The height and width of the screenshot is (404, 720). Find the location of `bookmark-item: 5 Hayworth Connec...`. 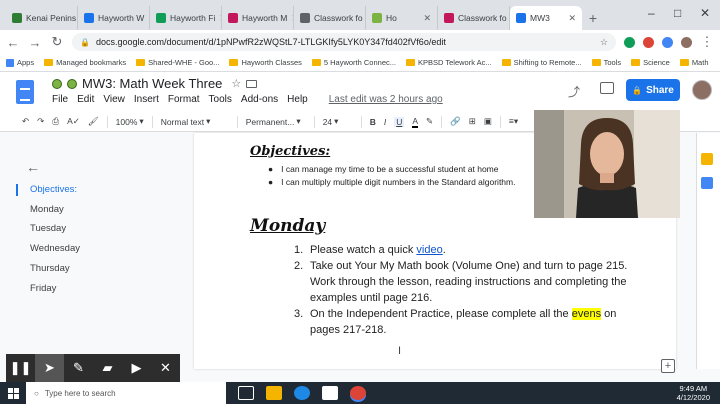

bookmark-item: 5 Hayworth Connec... is located at coordinates (353, 62).